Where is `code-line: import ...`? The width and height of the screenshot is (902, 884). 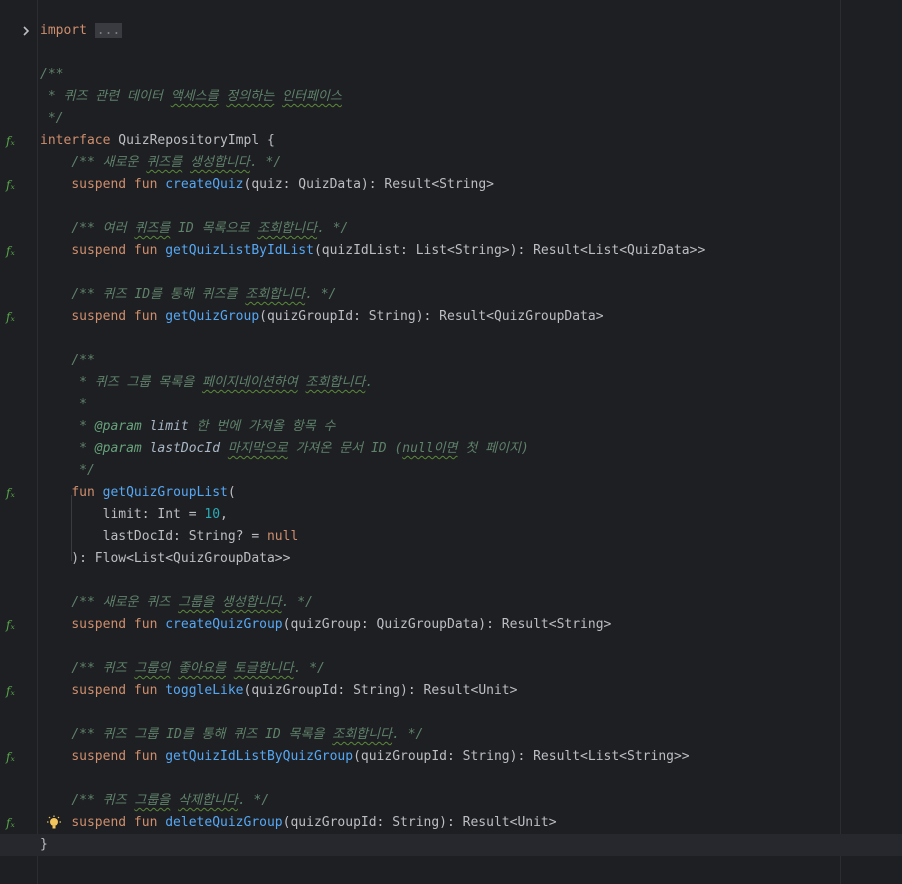
code-line: import ... is located at coordinates (451, 31).